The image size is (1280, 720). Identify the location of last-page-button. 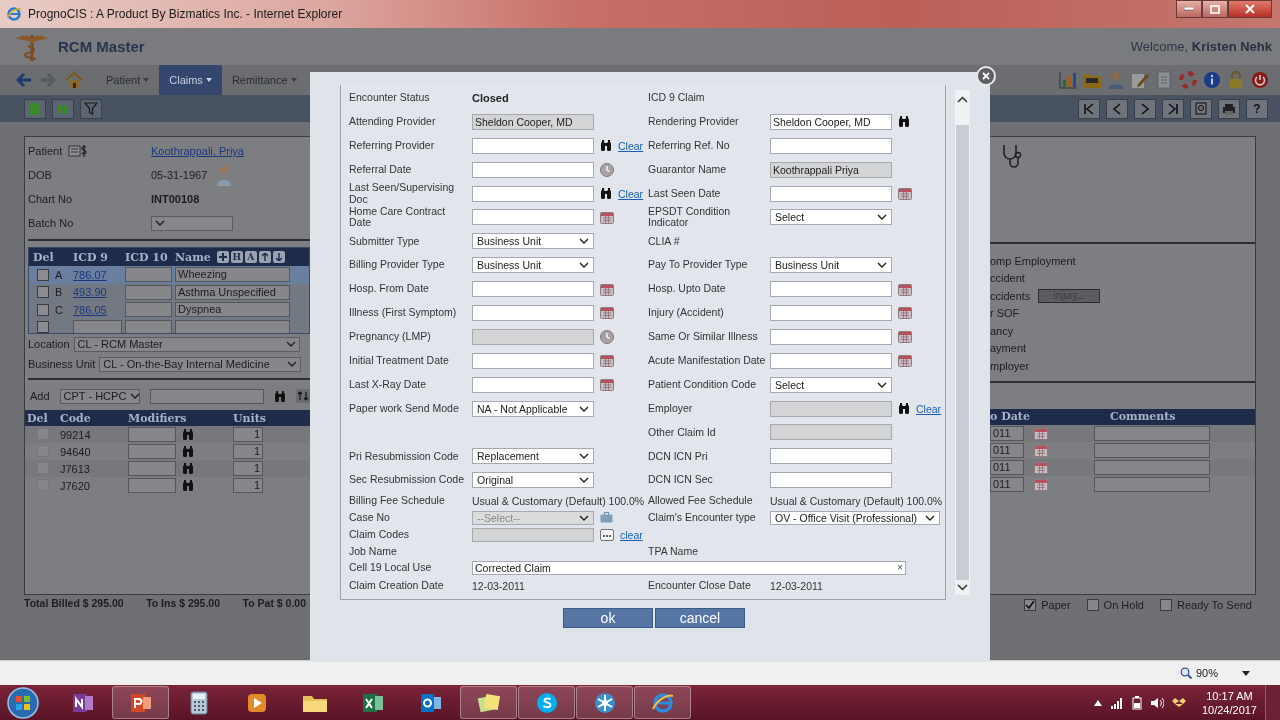
(1173, 108).